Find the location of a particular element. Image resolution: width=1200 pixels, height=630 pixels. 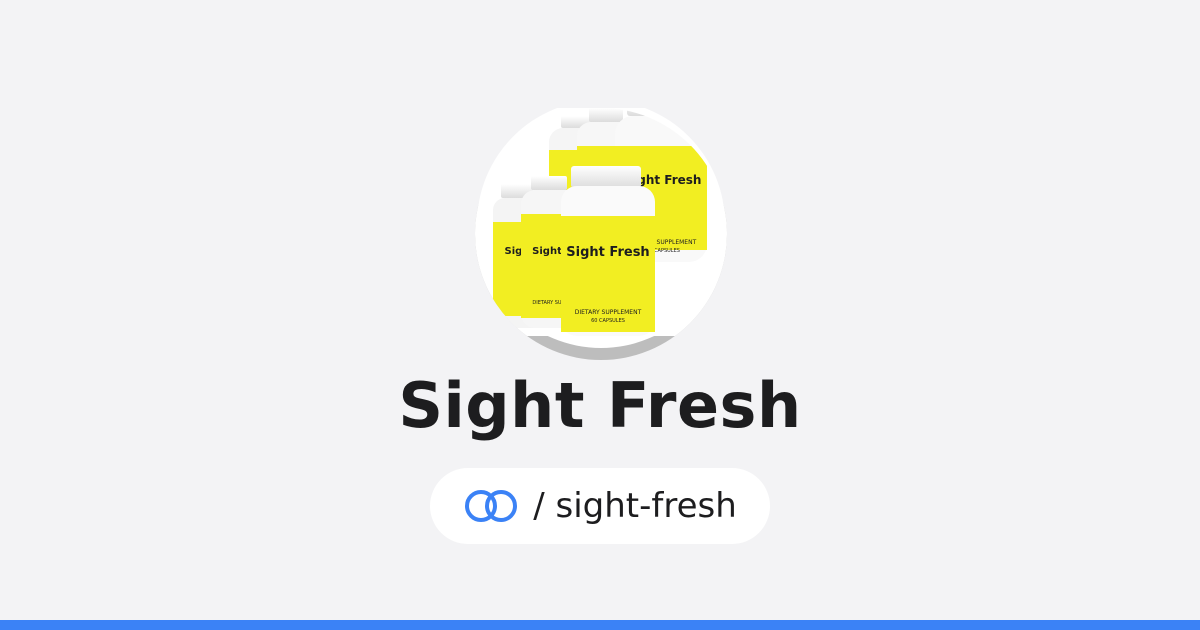

profile-slug: / sight-fresh is located at coordinates (635, 506).